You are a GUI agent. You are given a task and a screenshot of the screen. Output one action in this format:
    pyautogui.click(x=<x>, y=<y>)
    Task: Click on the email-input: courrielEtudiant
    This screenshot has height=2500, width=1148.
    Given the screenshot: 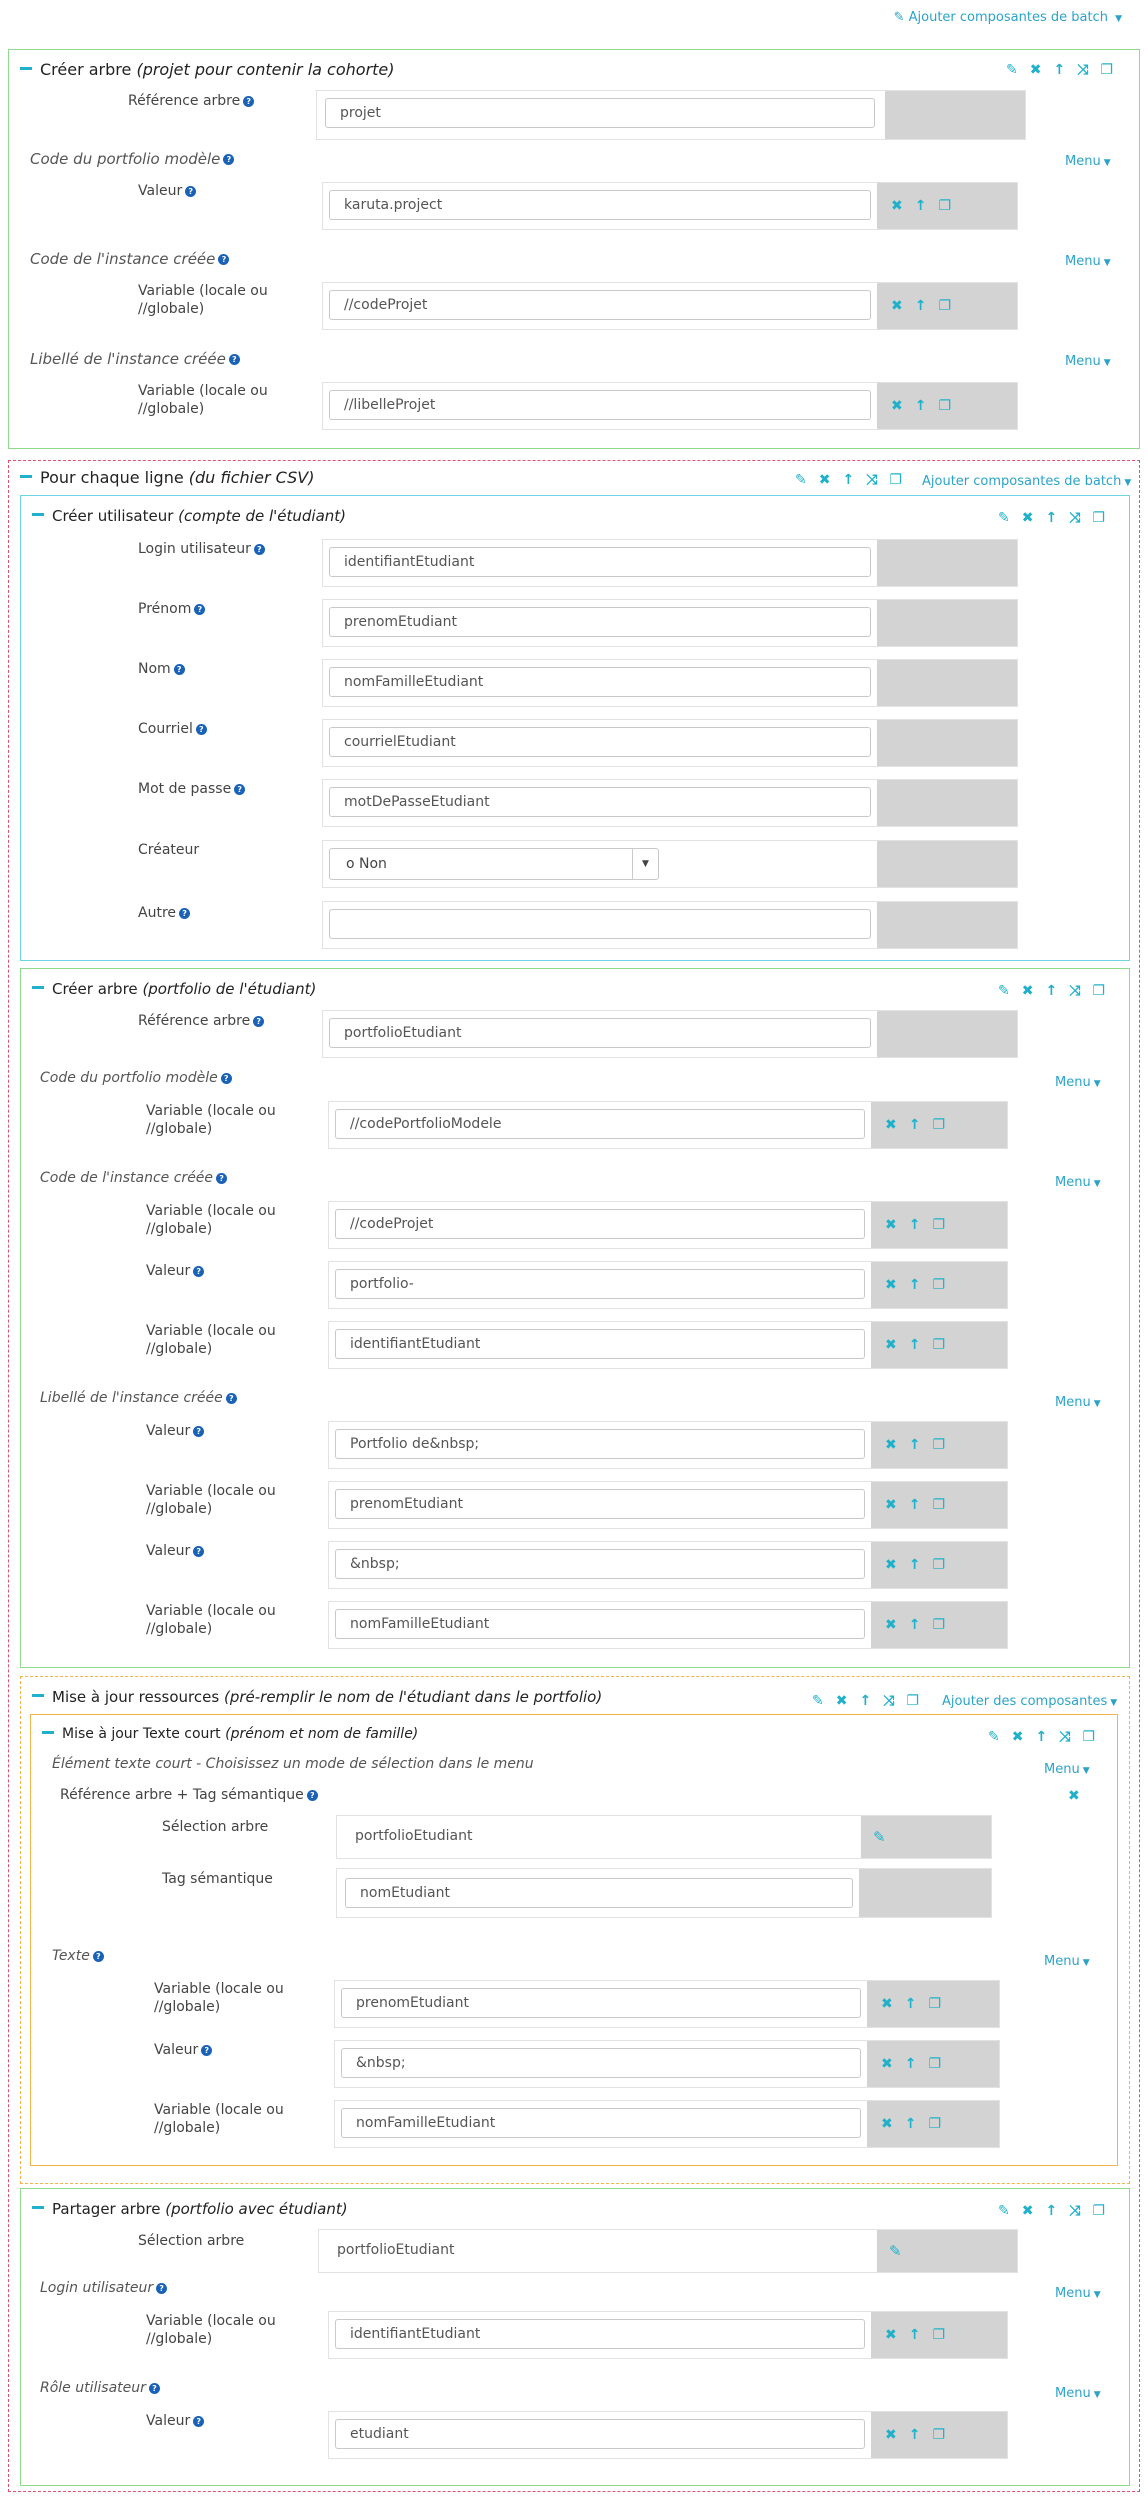 What is the action you would take?
    pyautogui.click(x=600, y=742)
    